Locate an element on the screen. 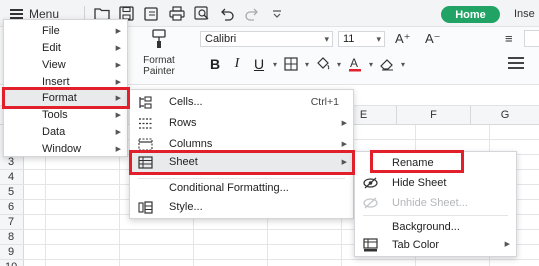 This screenshot has width=539, height=266. print-icon is located at coordinates (176, 13).